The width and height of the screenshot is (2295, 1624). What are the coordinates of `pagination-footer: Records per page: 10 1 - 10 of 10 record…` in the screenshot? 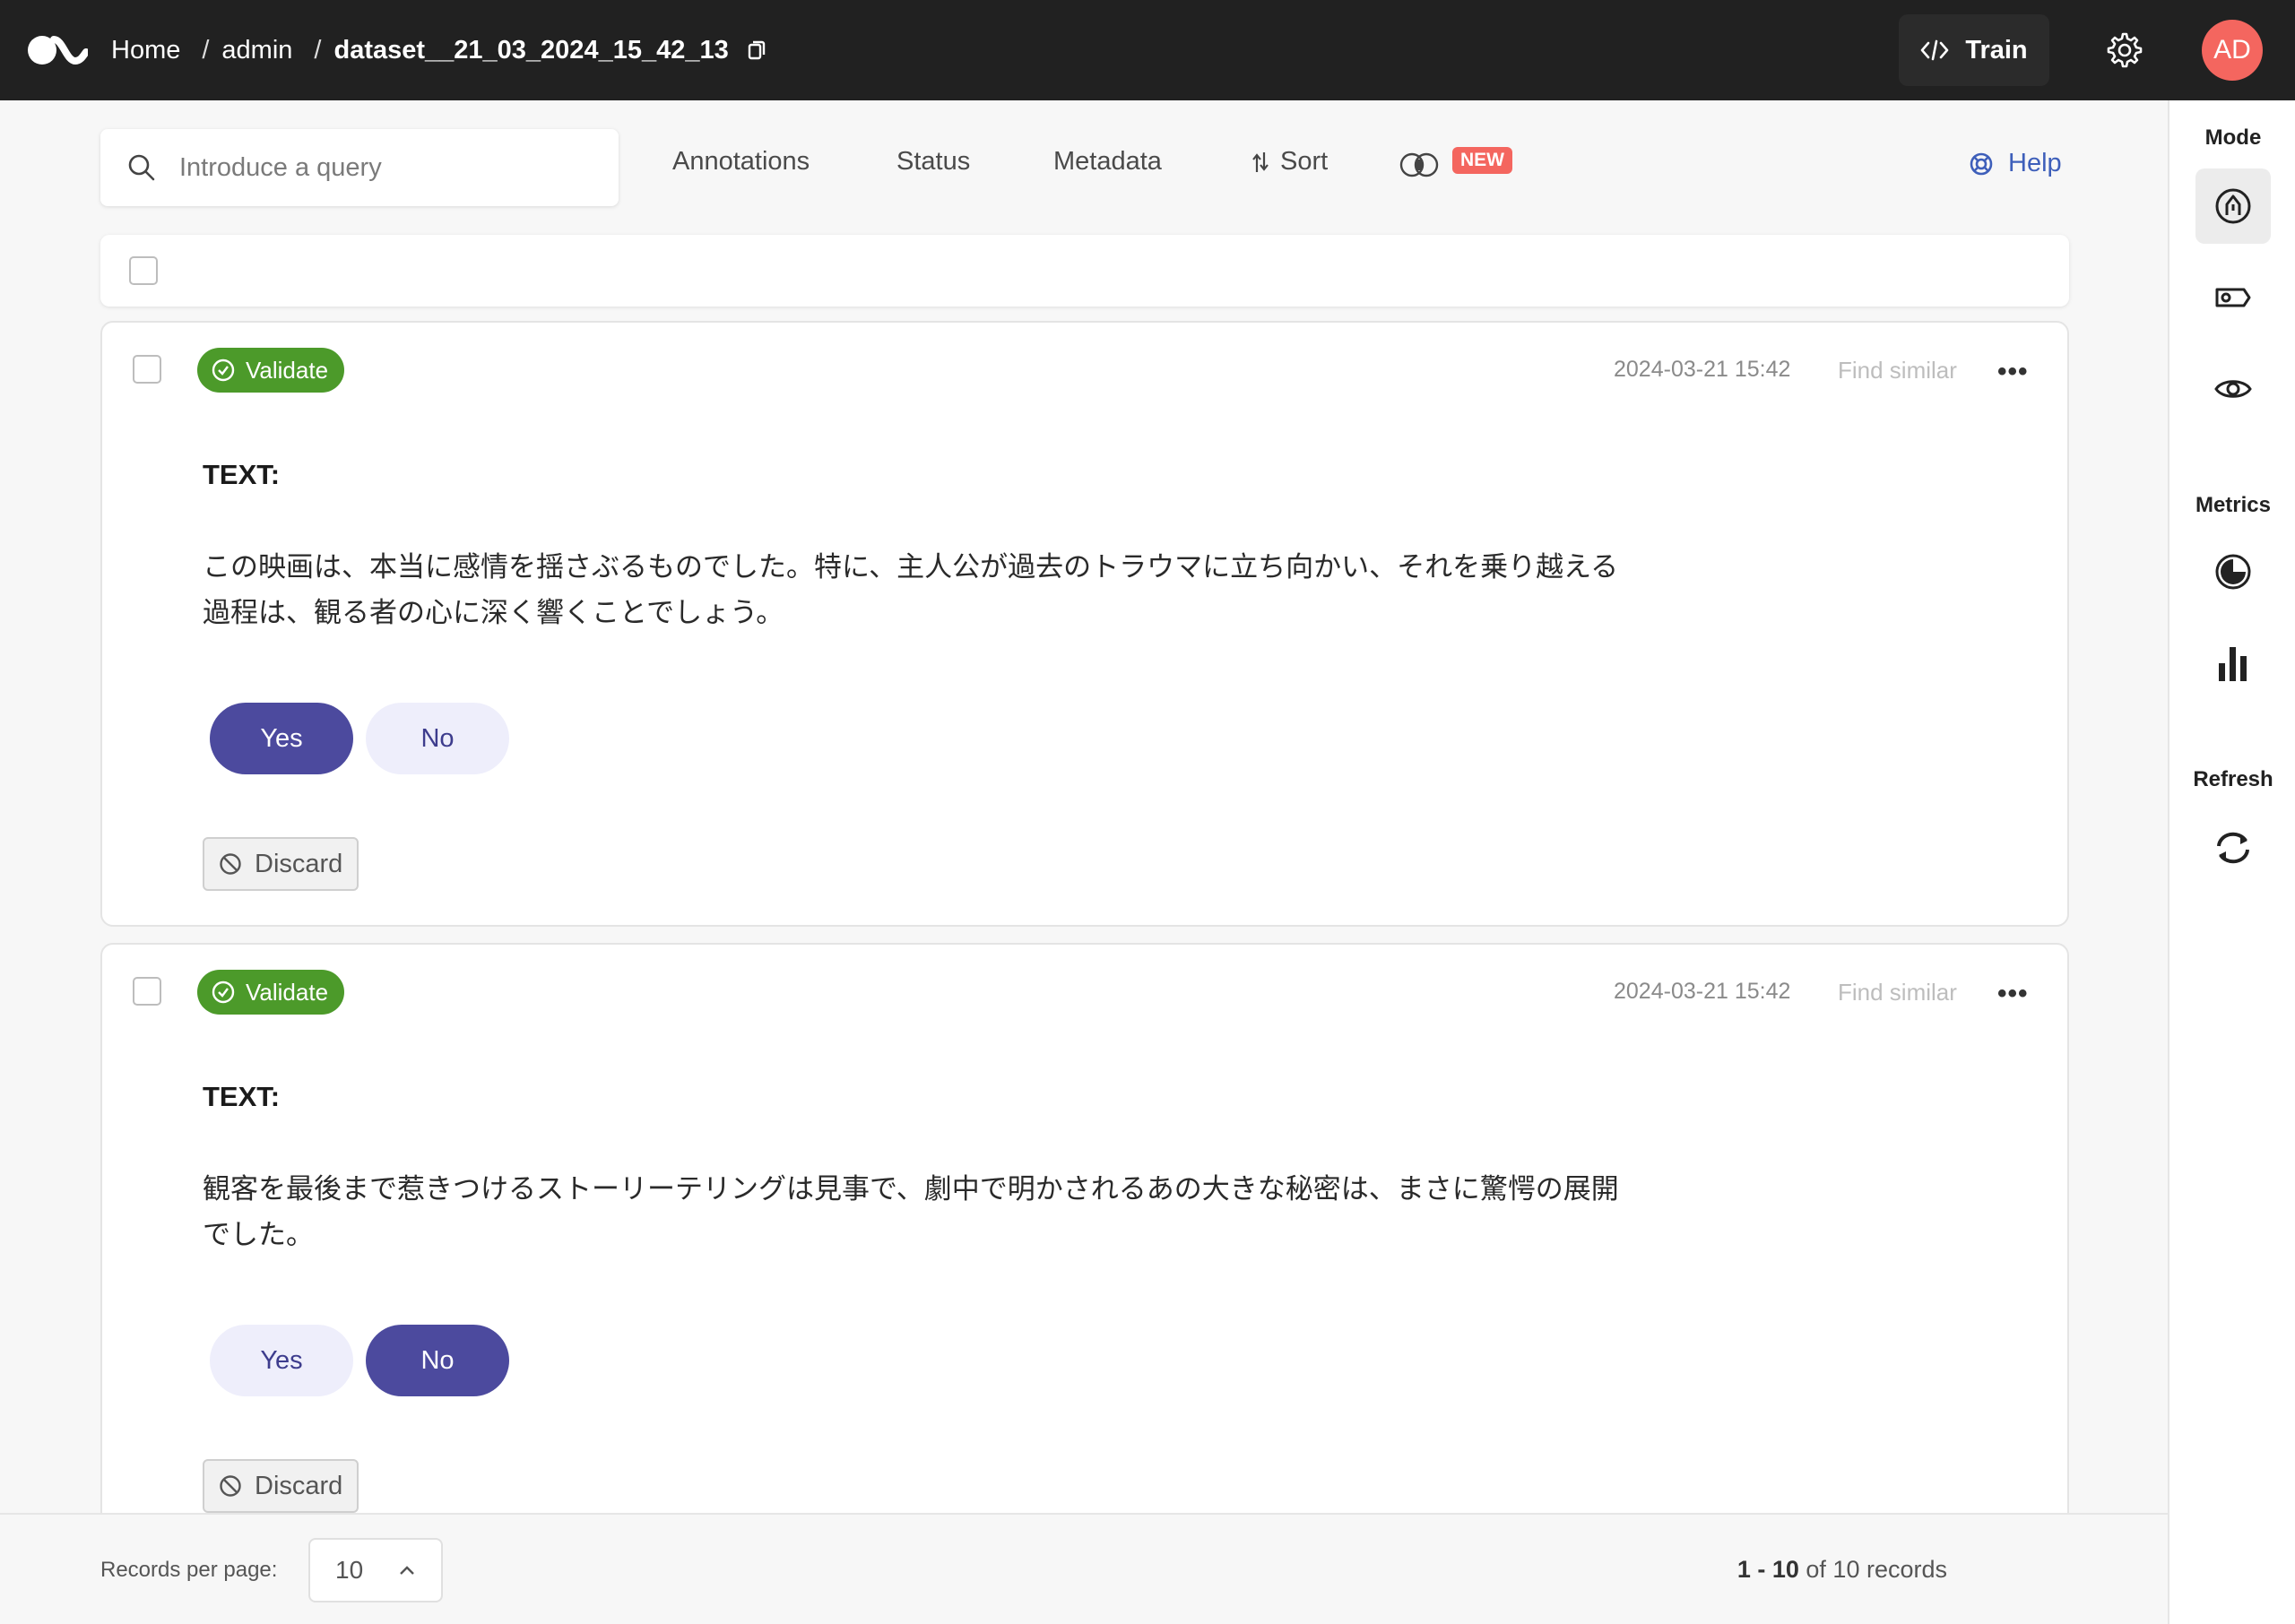 It's located at (1084, 1569).